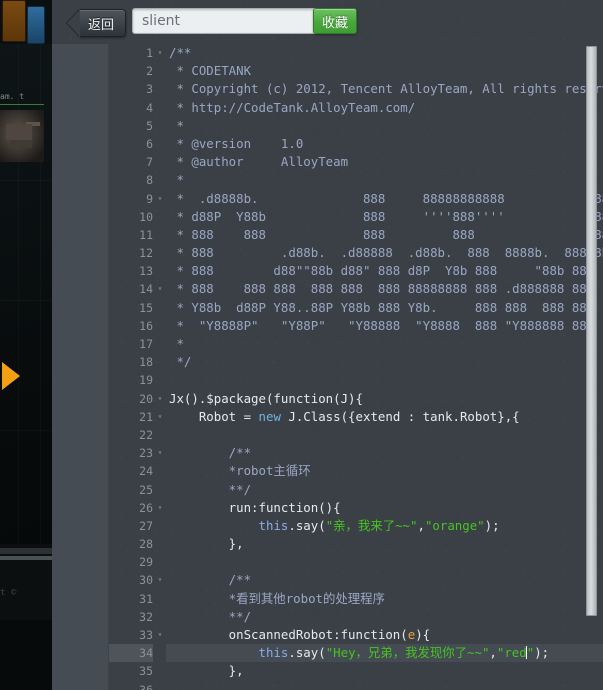  I want to click on status-bar-lower, so click(26, 558).